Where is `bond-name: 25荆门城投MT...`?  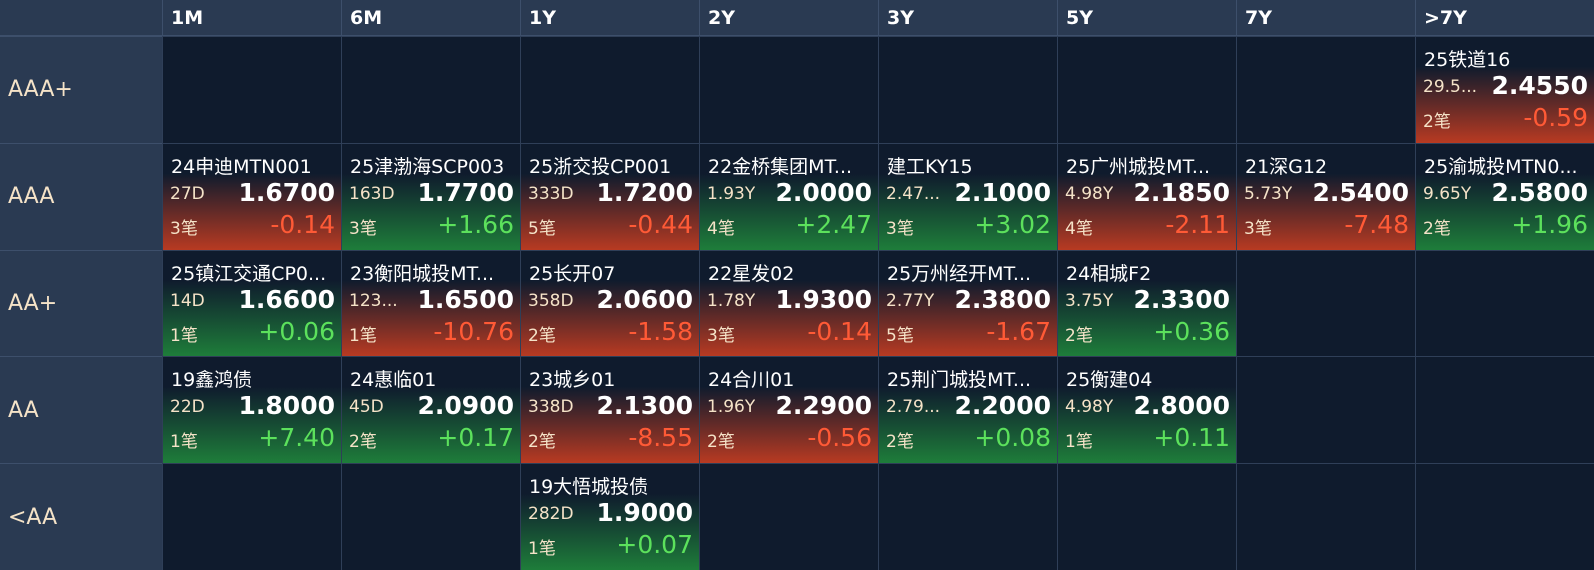 bond-name: 25荆门城投MT... is located at coordinates (969, 378).